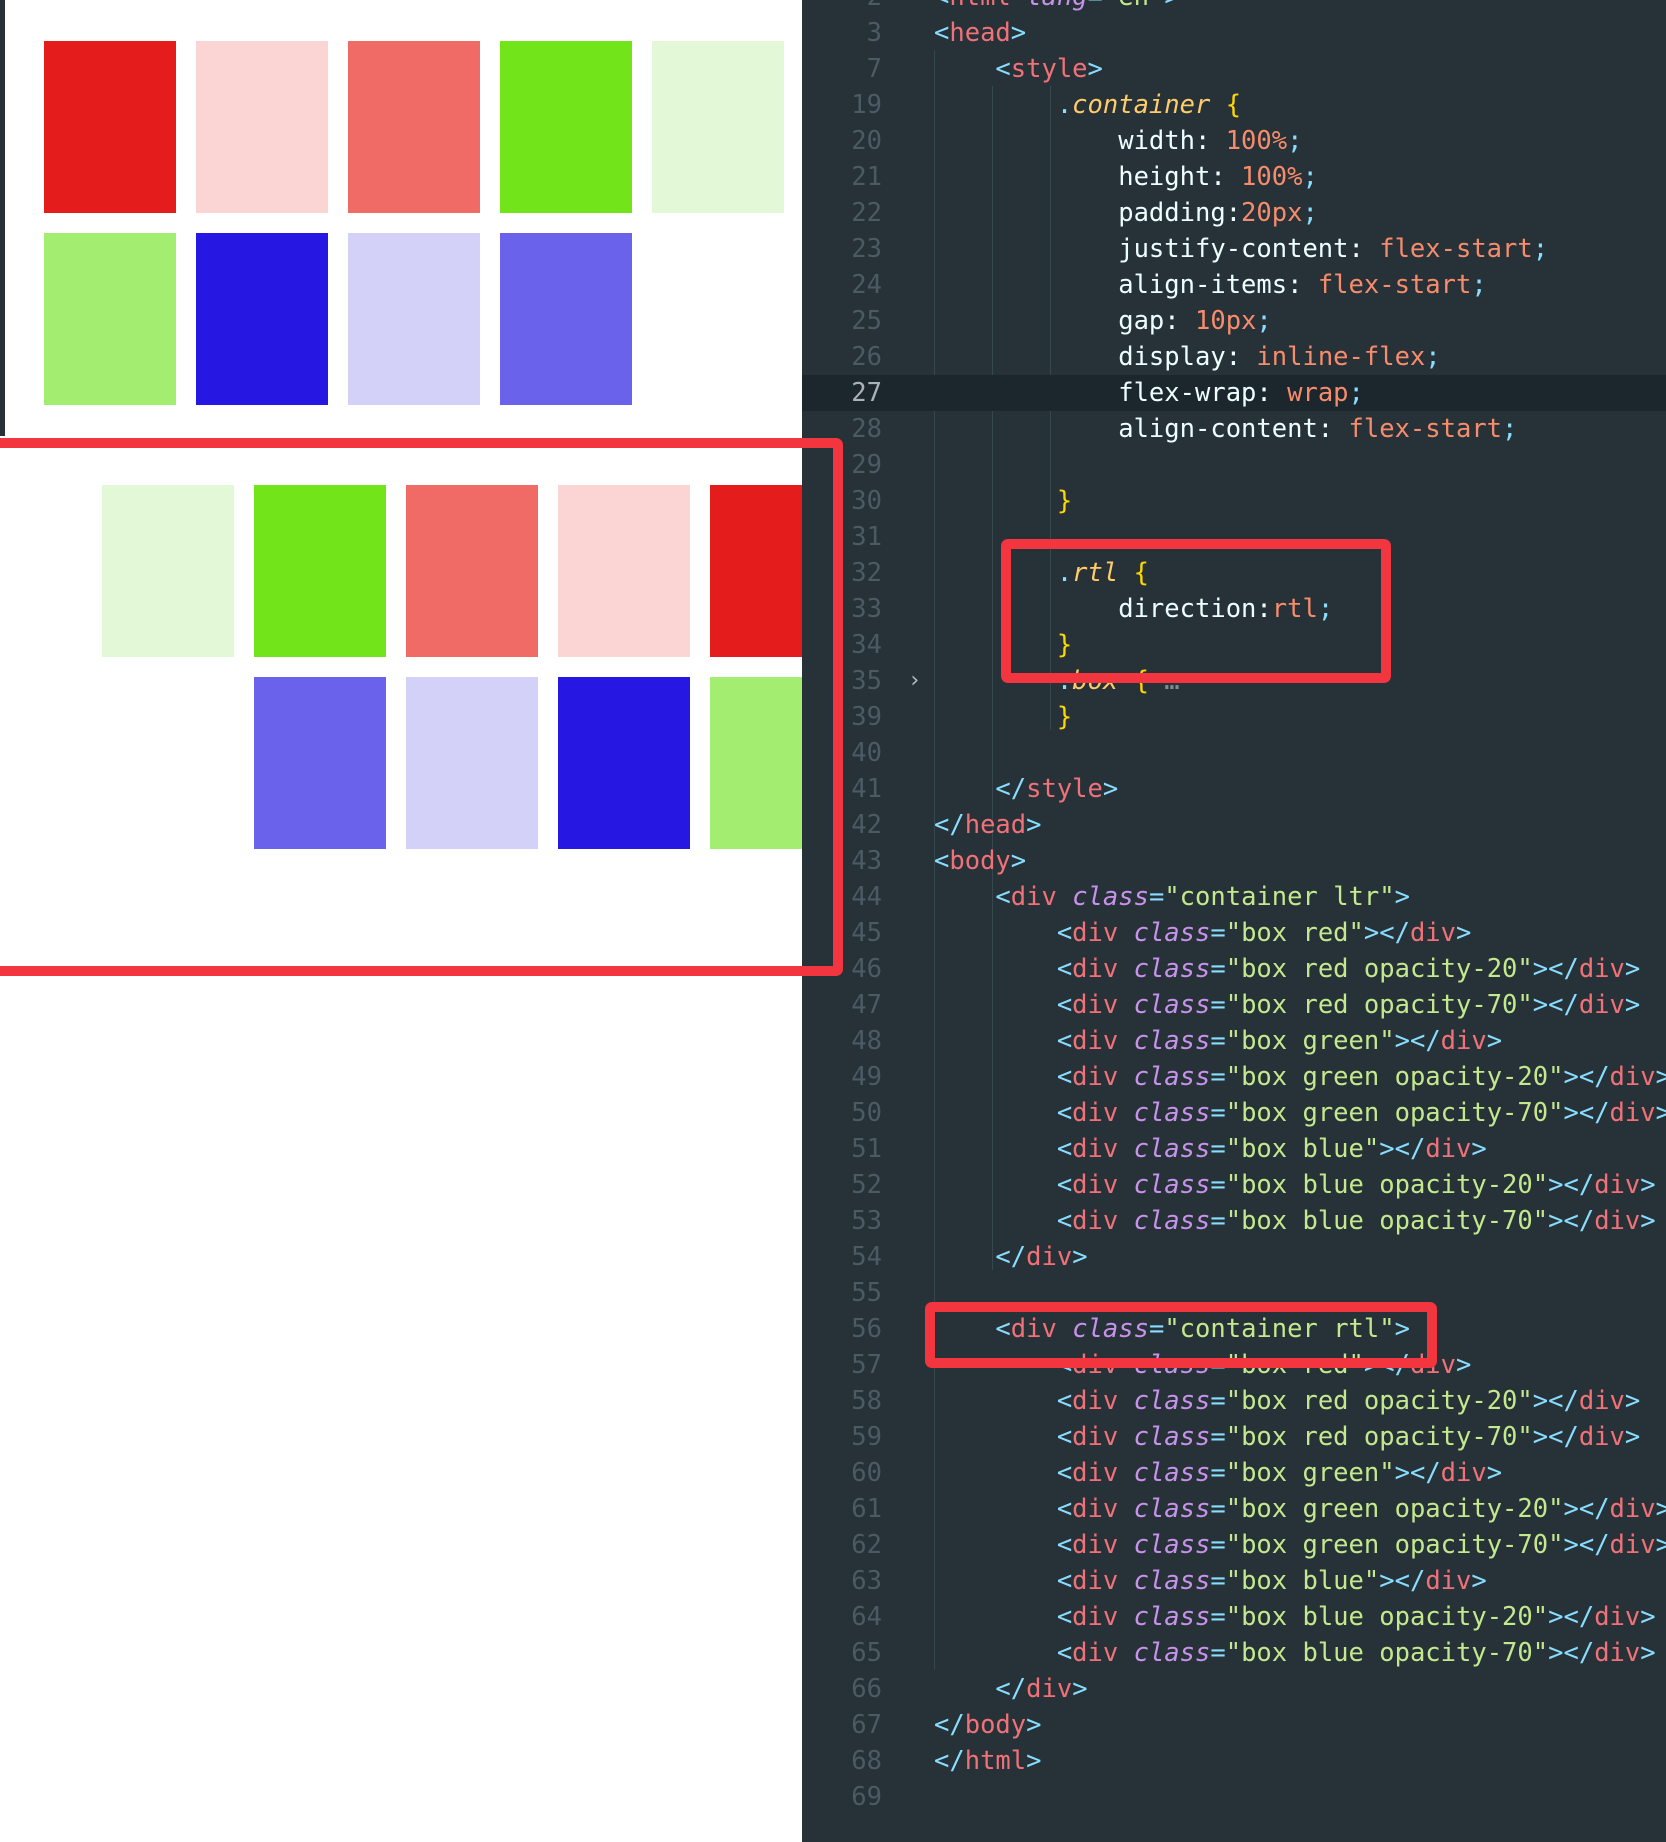 The image size is (1666, 1842). What do you see at coordinates (866, 1185) in the screenshot?
I see `line-number: 52` at bounding box center [866, 1185].